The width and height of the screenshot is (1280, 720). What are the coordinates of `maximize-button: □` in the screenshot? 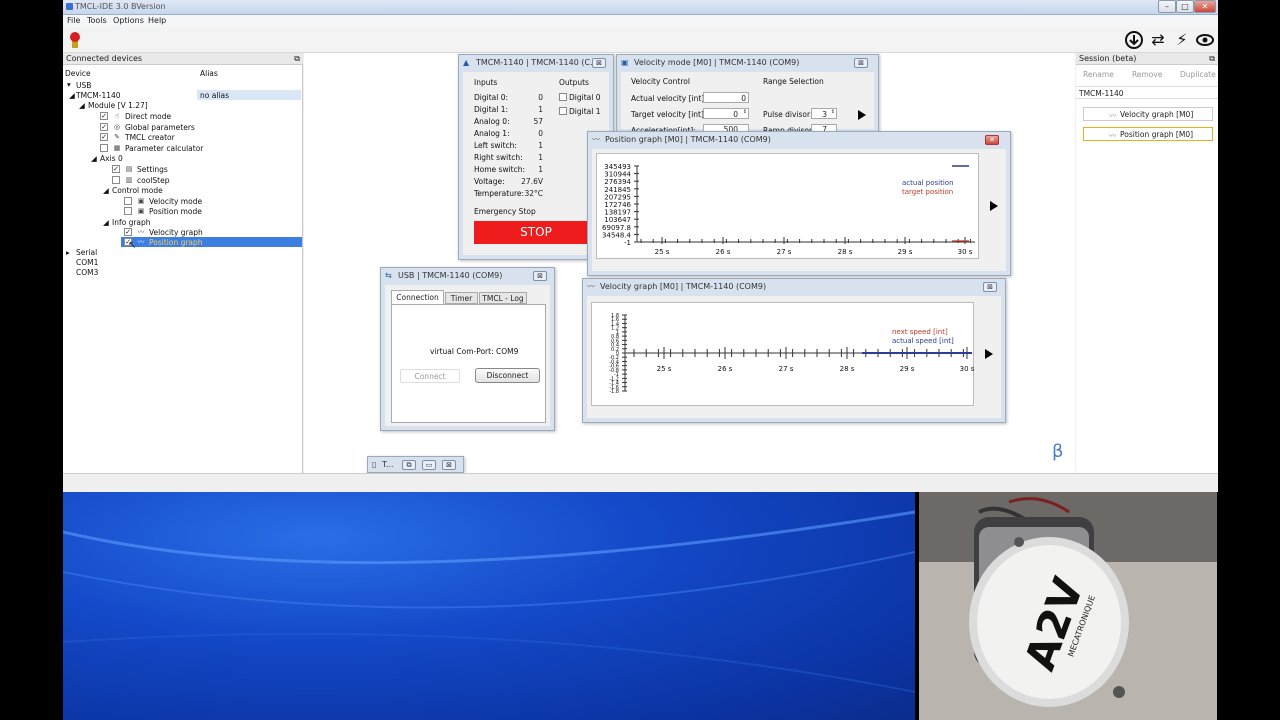 It's located at (1185, 6).